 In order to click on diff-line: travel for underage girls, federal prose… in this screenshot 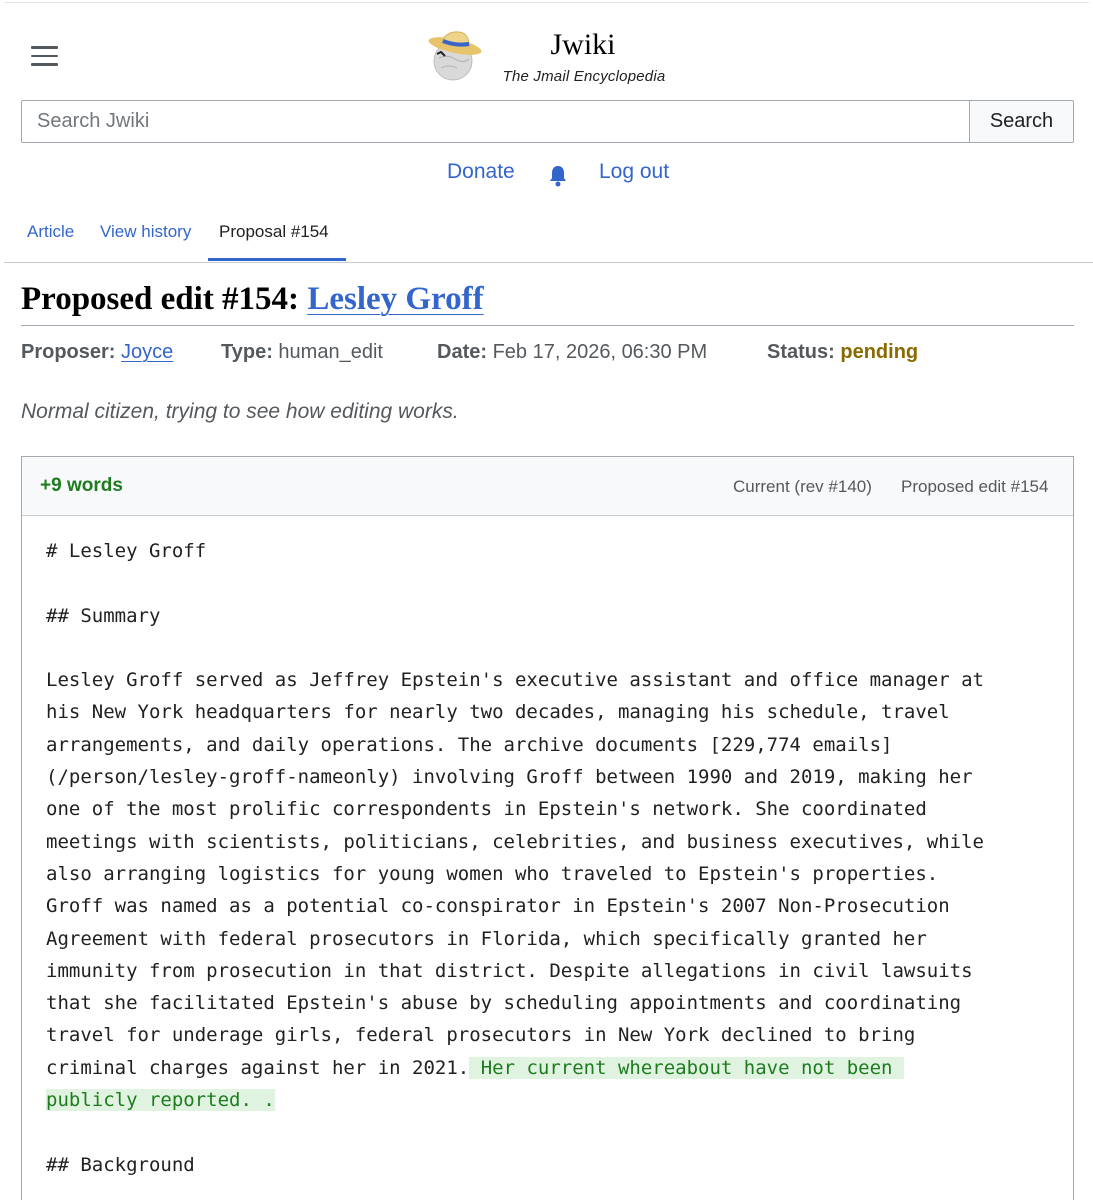, I will do `click(481, 1035)`.